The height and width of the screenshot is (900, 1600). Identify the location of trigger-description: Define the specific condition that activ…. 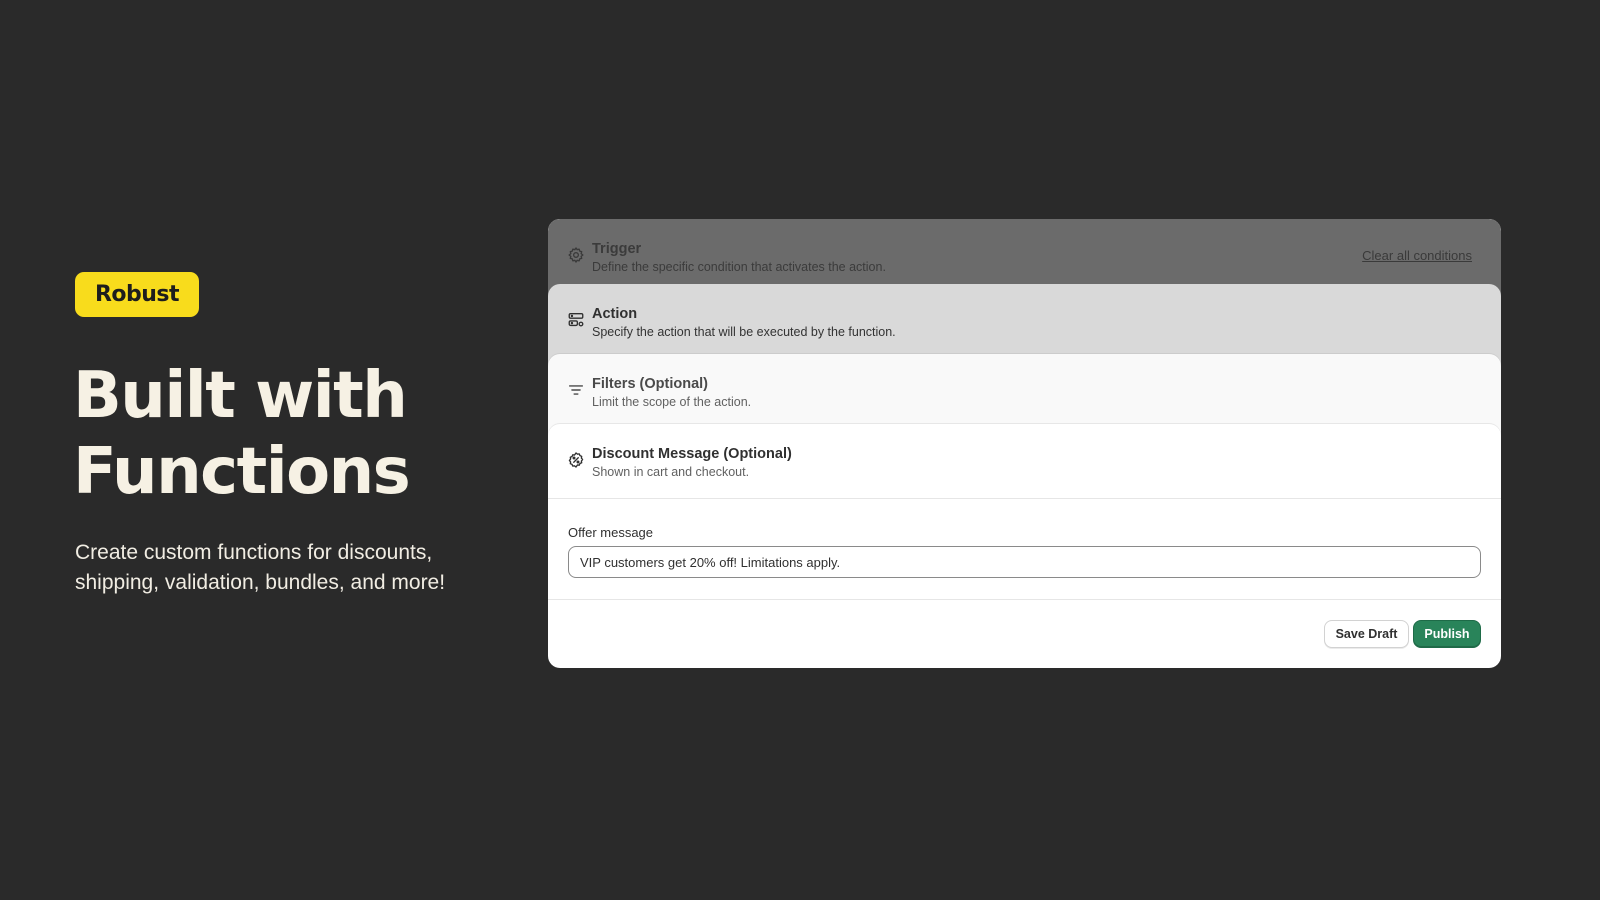
(739, 267).